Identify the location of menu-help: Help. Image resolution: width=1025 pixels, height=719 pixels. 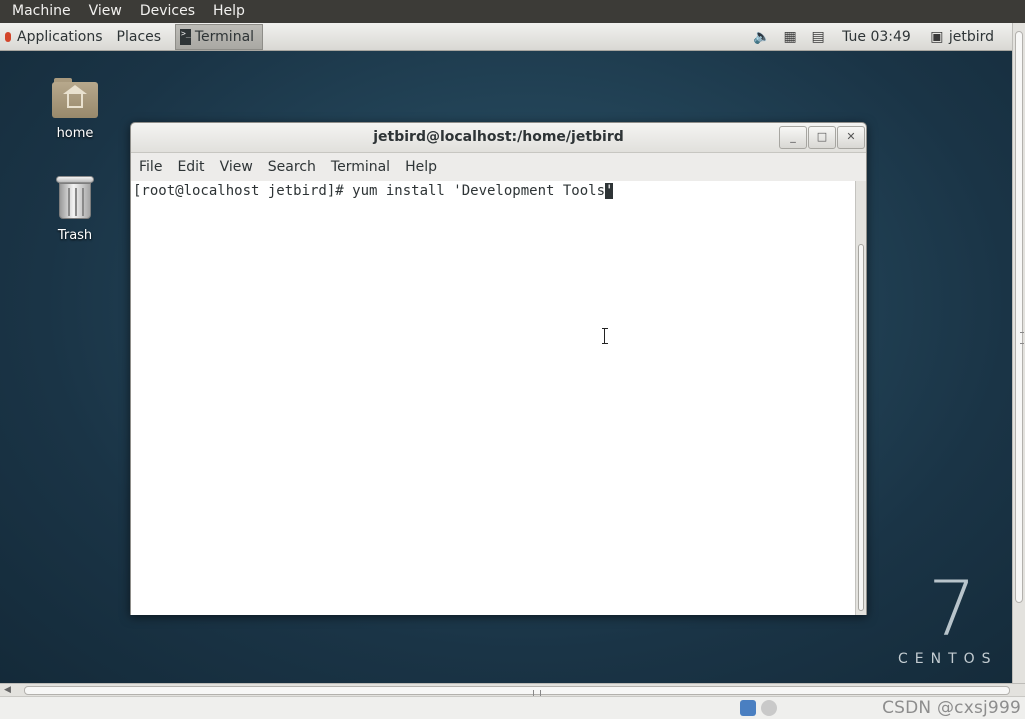
(421, 167).